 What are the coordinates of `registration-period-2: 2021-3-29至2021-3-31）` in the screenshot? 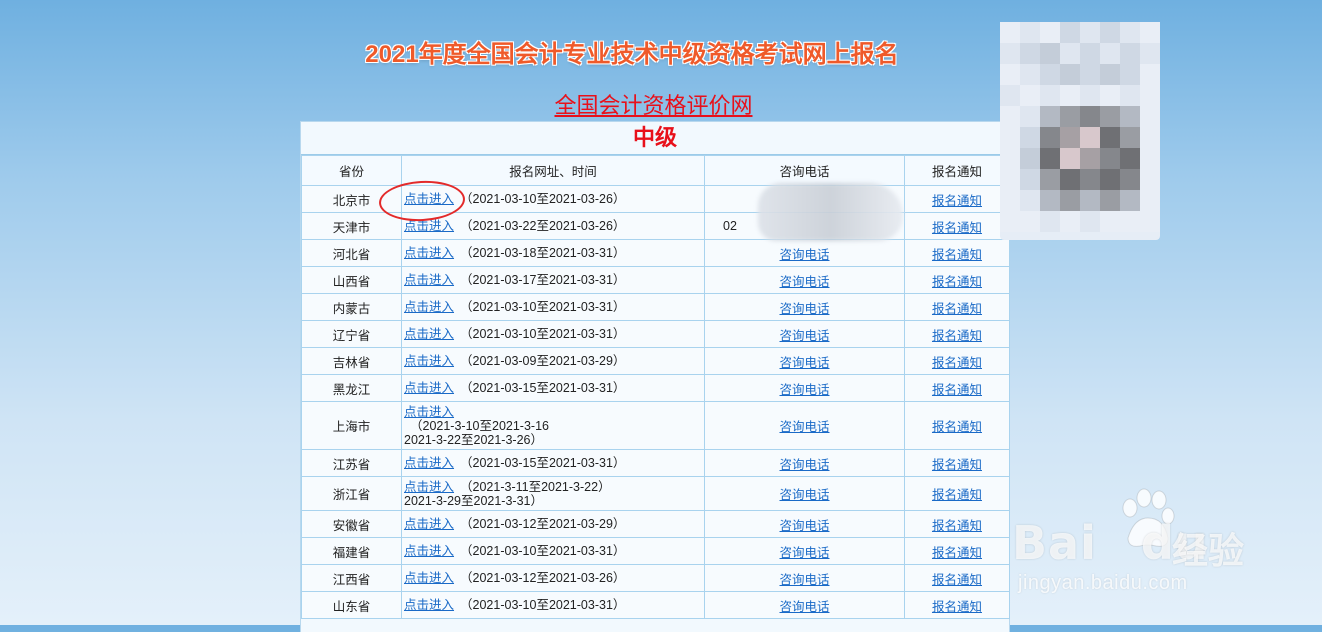 It's located at (473, 500).